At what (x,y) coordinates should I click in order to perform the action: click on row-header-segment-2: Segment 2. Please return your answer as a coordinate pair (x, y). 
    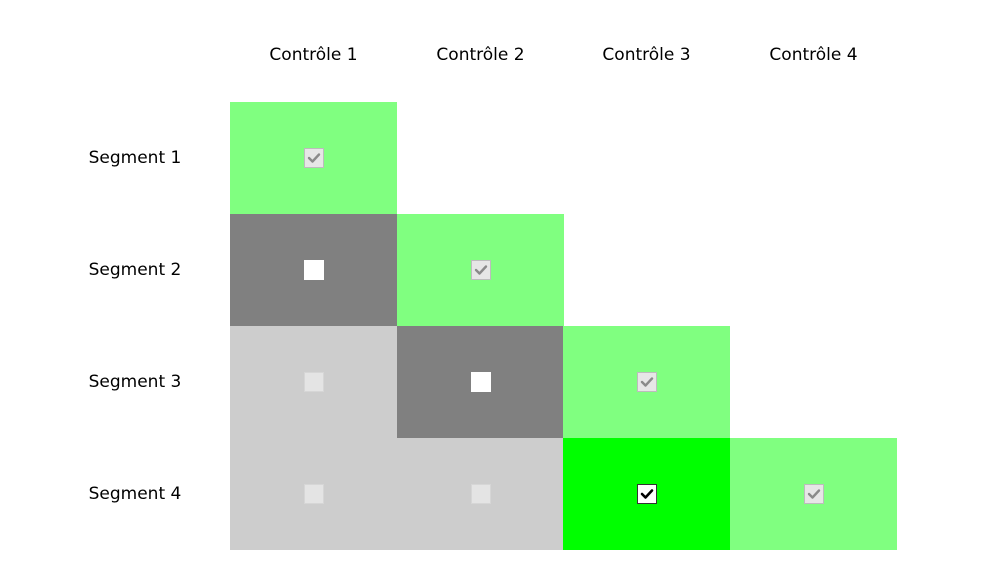
    Looking at the image, I should click on (135, 270).